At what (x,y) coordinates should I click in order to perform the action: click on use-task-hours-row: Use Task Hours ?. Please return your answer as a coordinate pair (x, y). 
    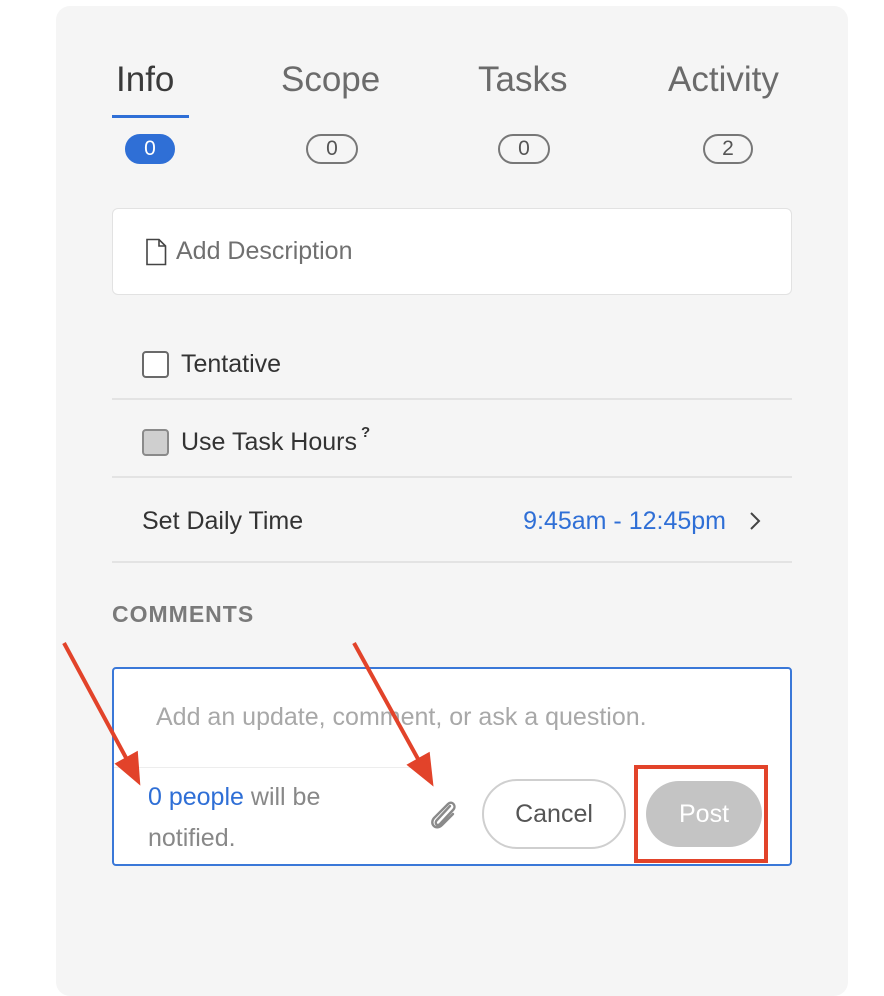
    Looking at the image, I should click on (452, 441).